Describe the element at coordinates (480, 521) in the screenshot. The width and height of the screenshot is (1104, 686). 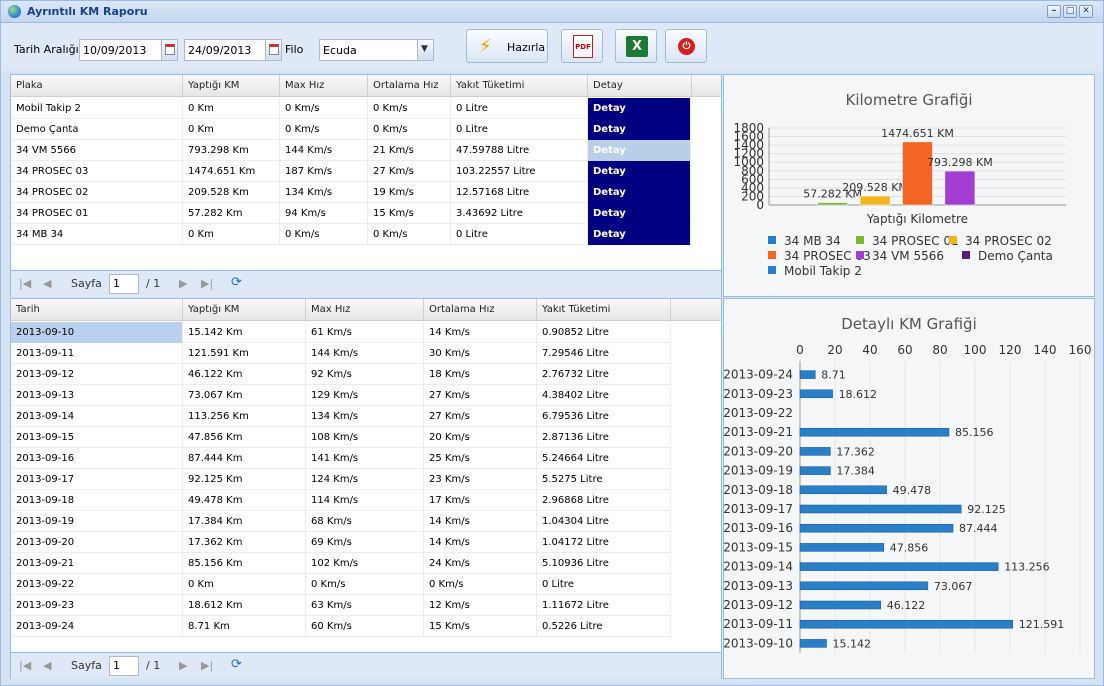
I see `table-cell: 14 Km/s` at that location.